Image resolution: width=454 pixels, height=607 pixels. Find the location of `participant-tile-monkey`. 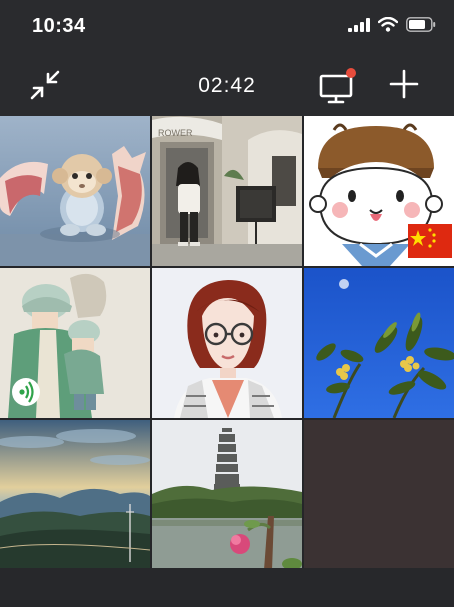

participant-tile-monkey is located at coordinates (75, 191).